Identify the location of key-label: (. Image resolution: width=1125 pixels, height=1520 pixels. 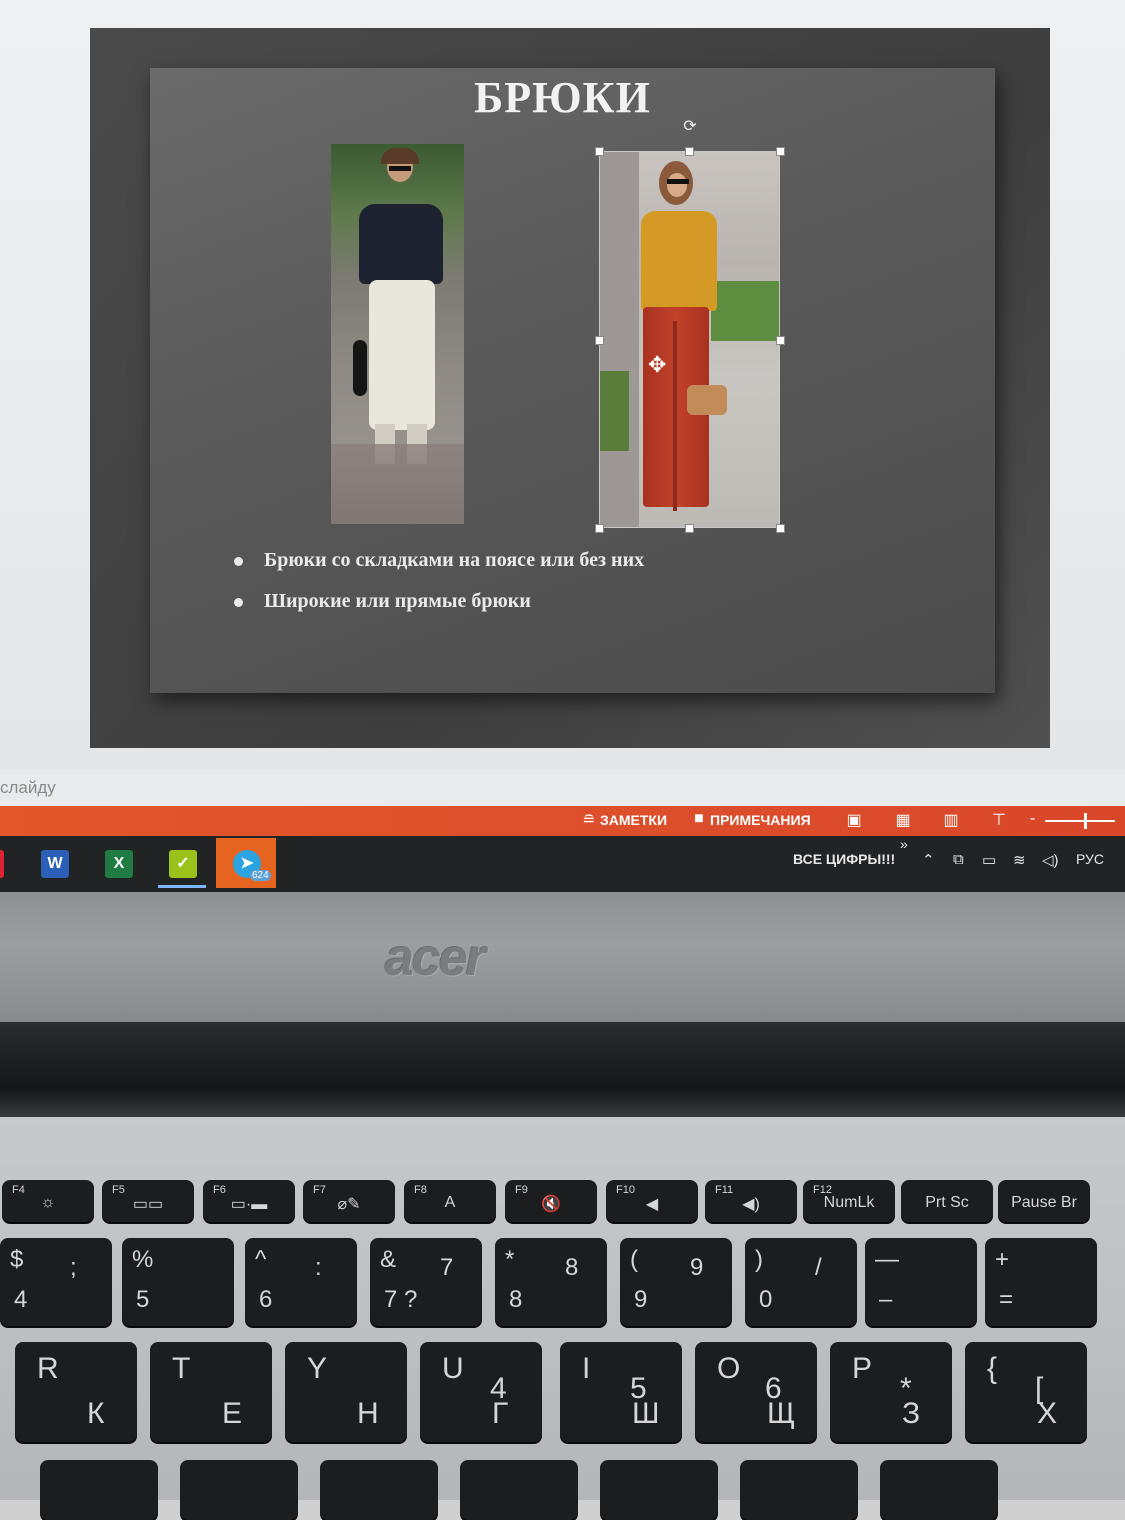
(634, 1259).